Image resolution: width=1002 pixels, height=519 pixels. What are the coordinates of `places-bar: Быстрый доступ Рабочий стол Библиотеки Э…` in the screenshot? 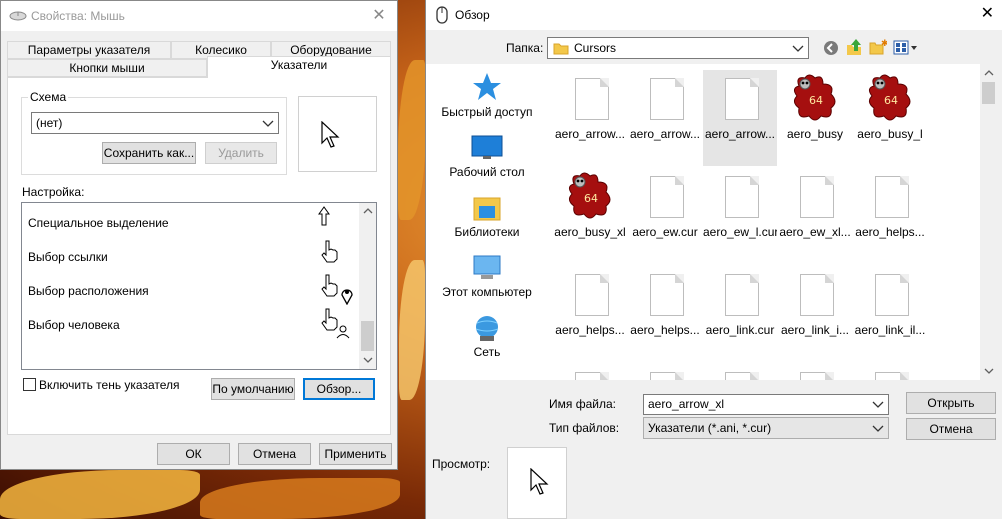 It's located at (487, 222).